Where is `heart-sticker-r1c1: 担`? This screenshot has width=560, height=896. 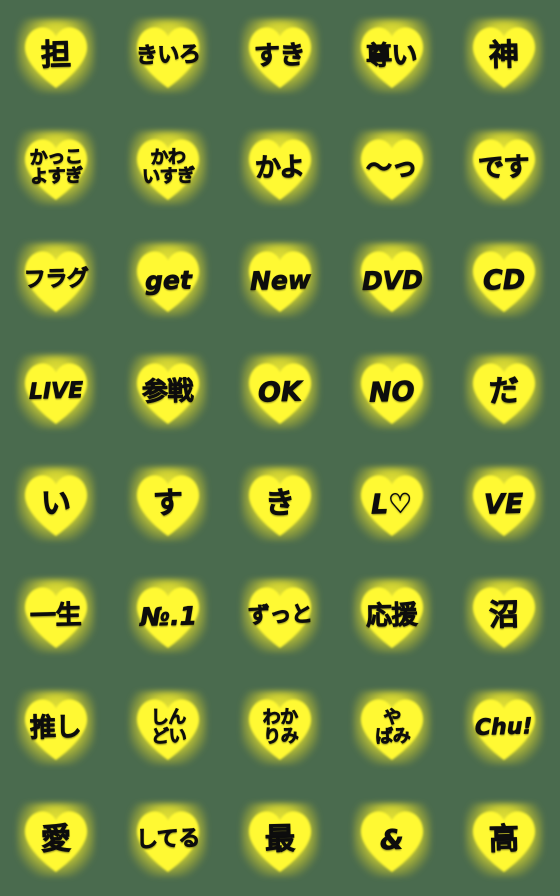
heart-sticker-r1c1: 担 is located at coordinates (56, 56).